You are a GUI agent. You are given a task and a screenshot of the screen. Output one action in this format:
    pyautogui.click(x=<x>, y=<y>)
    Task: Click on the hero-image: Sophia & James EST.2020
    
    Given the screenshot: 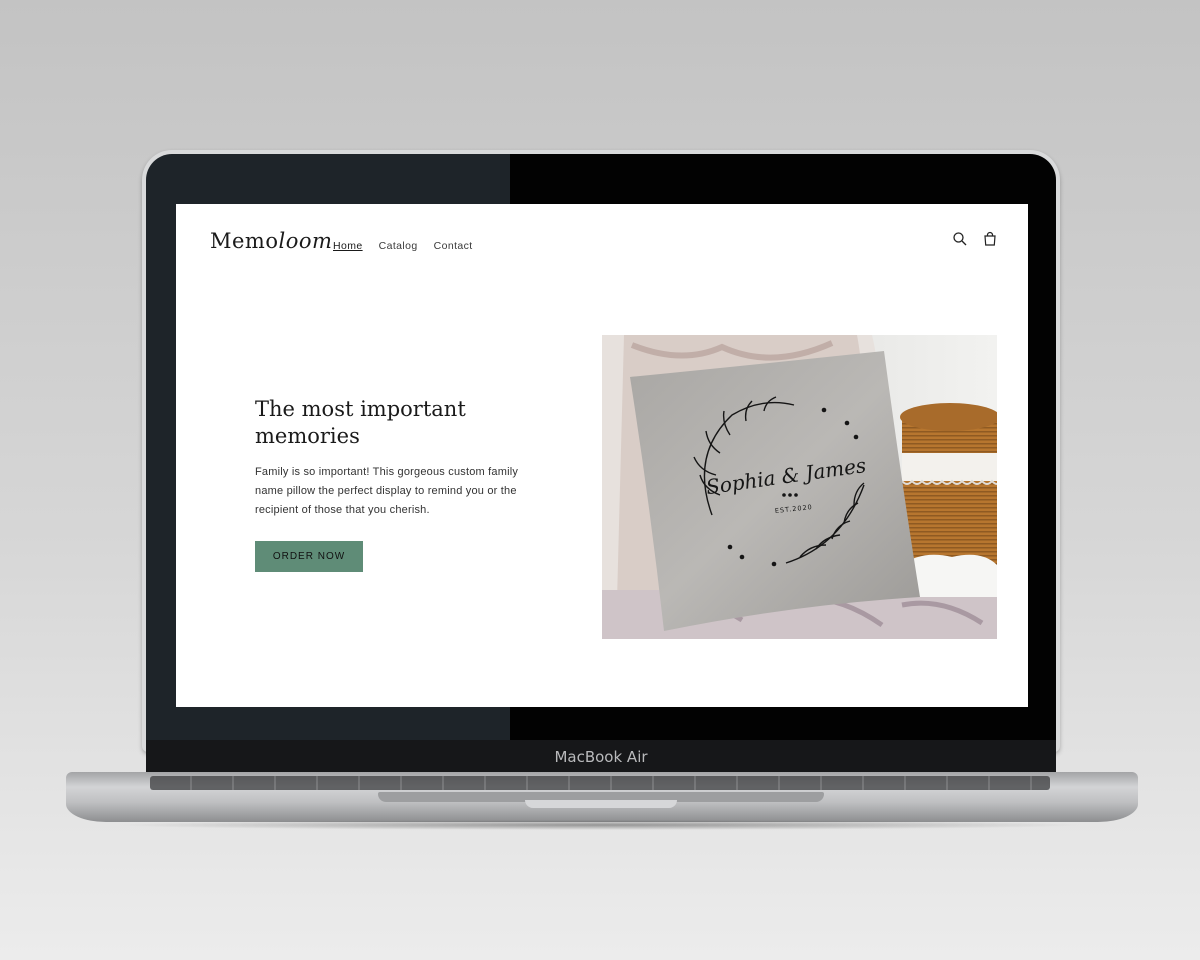 What is the action you would take?
    pyautogui.click(x=802, y=487)
    